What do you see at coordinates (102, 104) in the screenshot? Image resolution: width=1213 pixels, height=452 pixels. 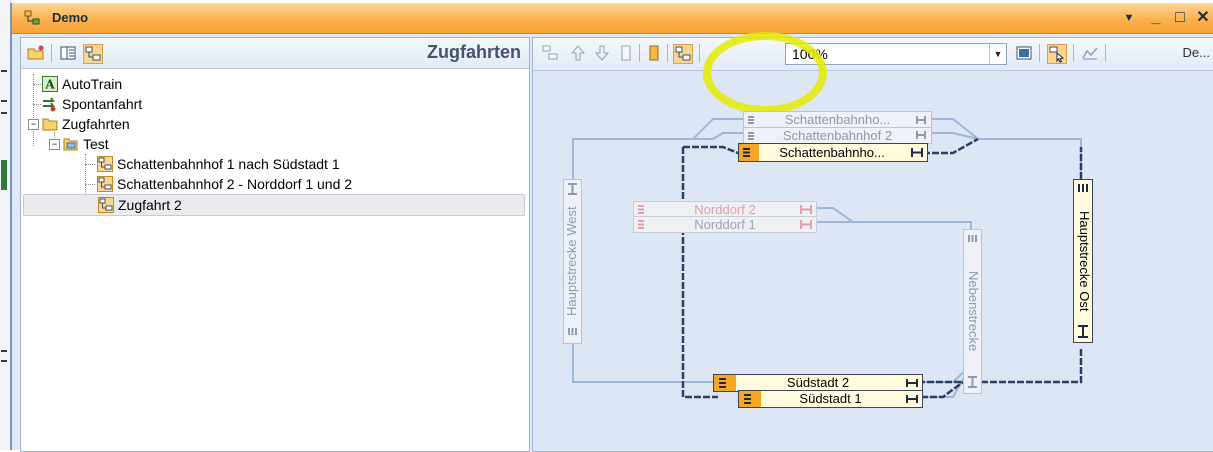 I see `tree-item-label: Spontanfahrt` at bounding box center [102, 104].